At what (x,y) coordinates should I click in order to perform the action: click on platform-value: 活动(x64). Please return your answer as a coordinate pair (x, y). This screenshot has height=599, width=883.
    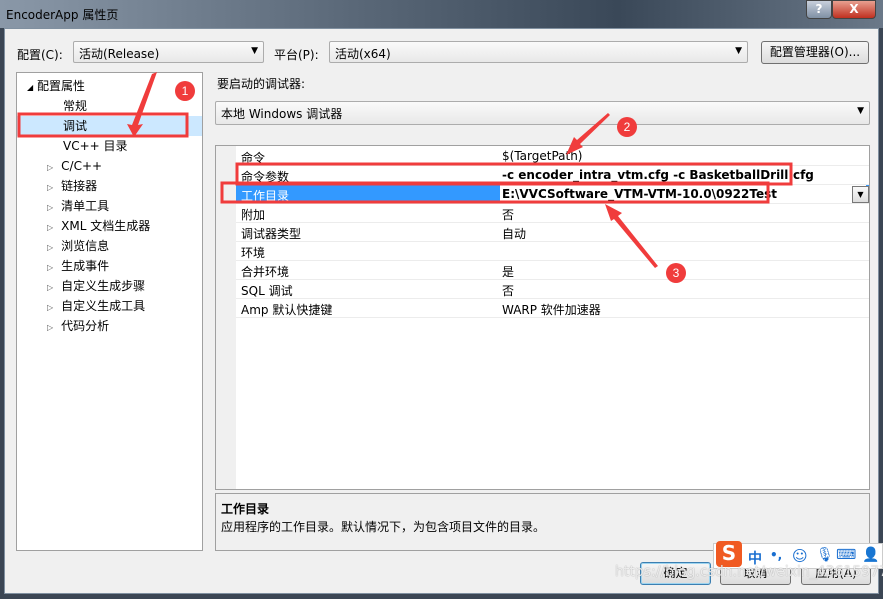
    Looking at the image, I should click on (363, 54).